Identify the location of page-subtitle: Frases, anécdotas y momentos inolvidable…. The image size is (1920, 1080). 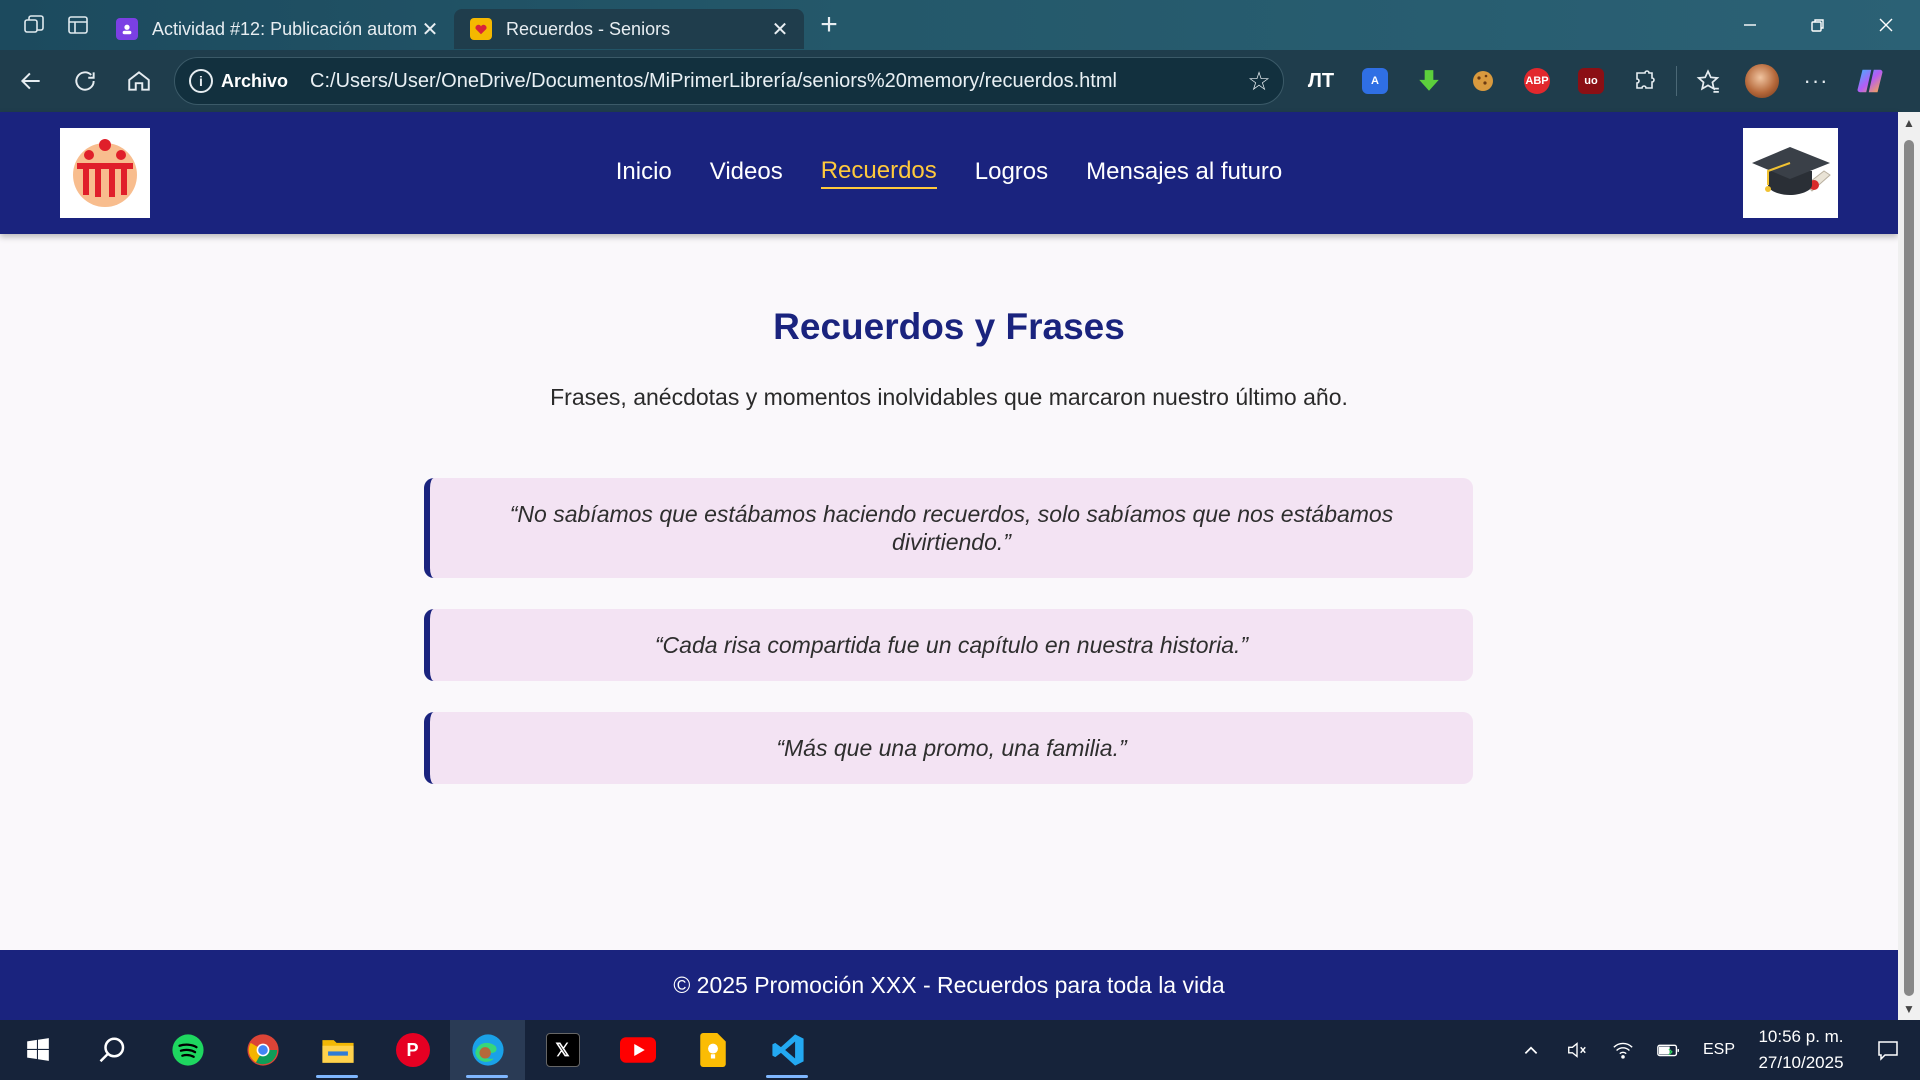
(949, 397).